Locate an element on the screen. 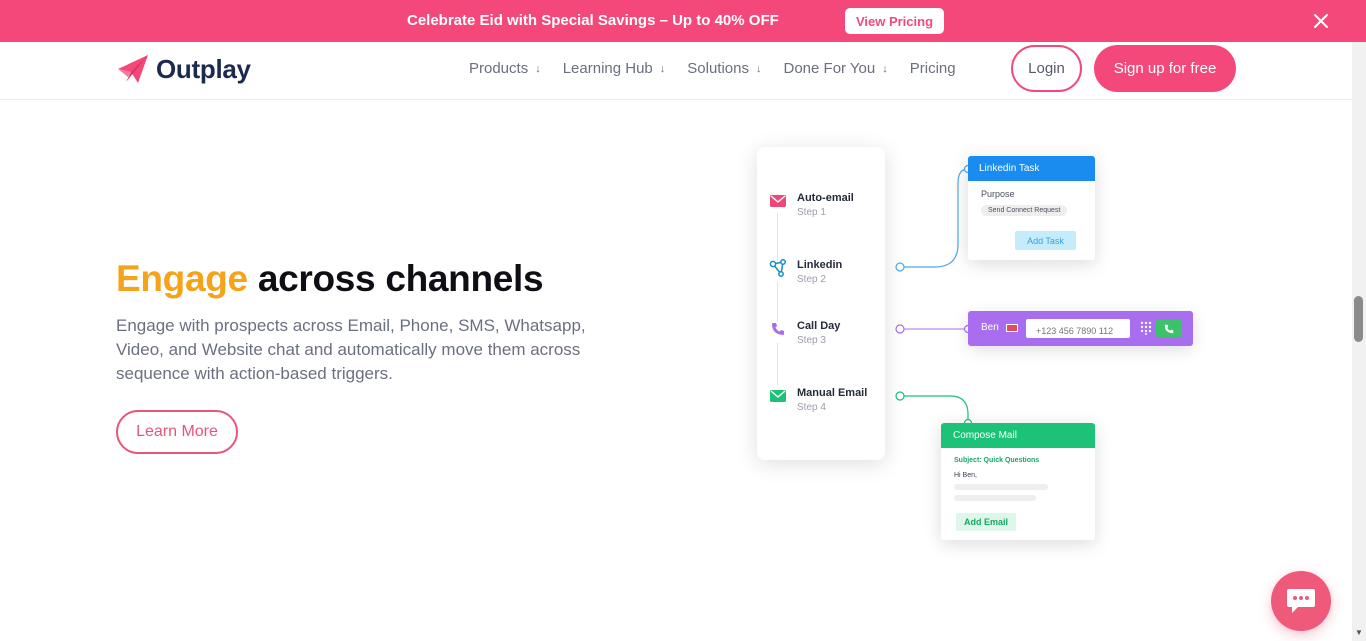 This screenshot has height=641, width=1366. step-name: Linkedin is located at coordinates (820, 265).